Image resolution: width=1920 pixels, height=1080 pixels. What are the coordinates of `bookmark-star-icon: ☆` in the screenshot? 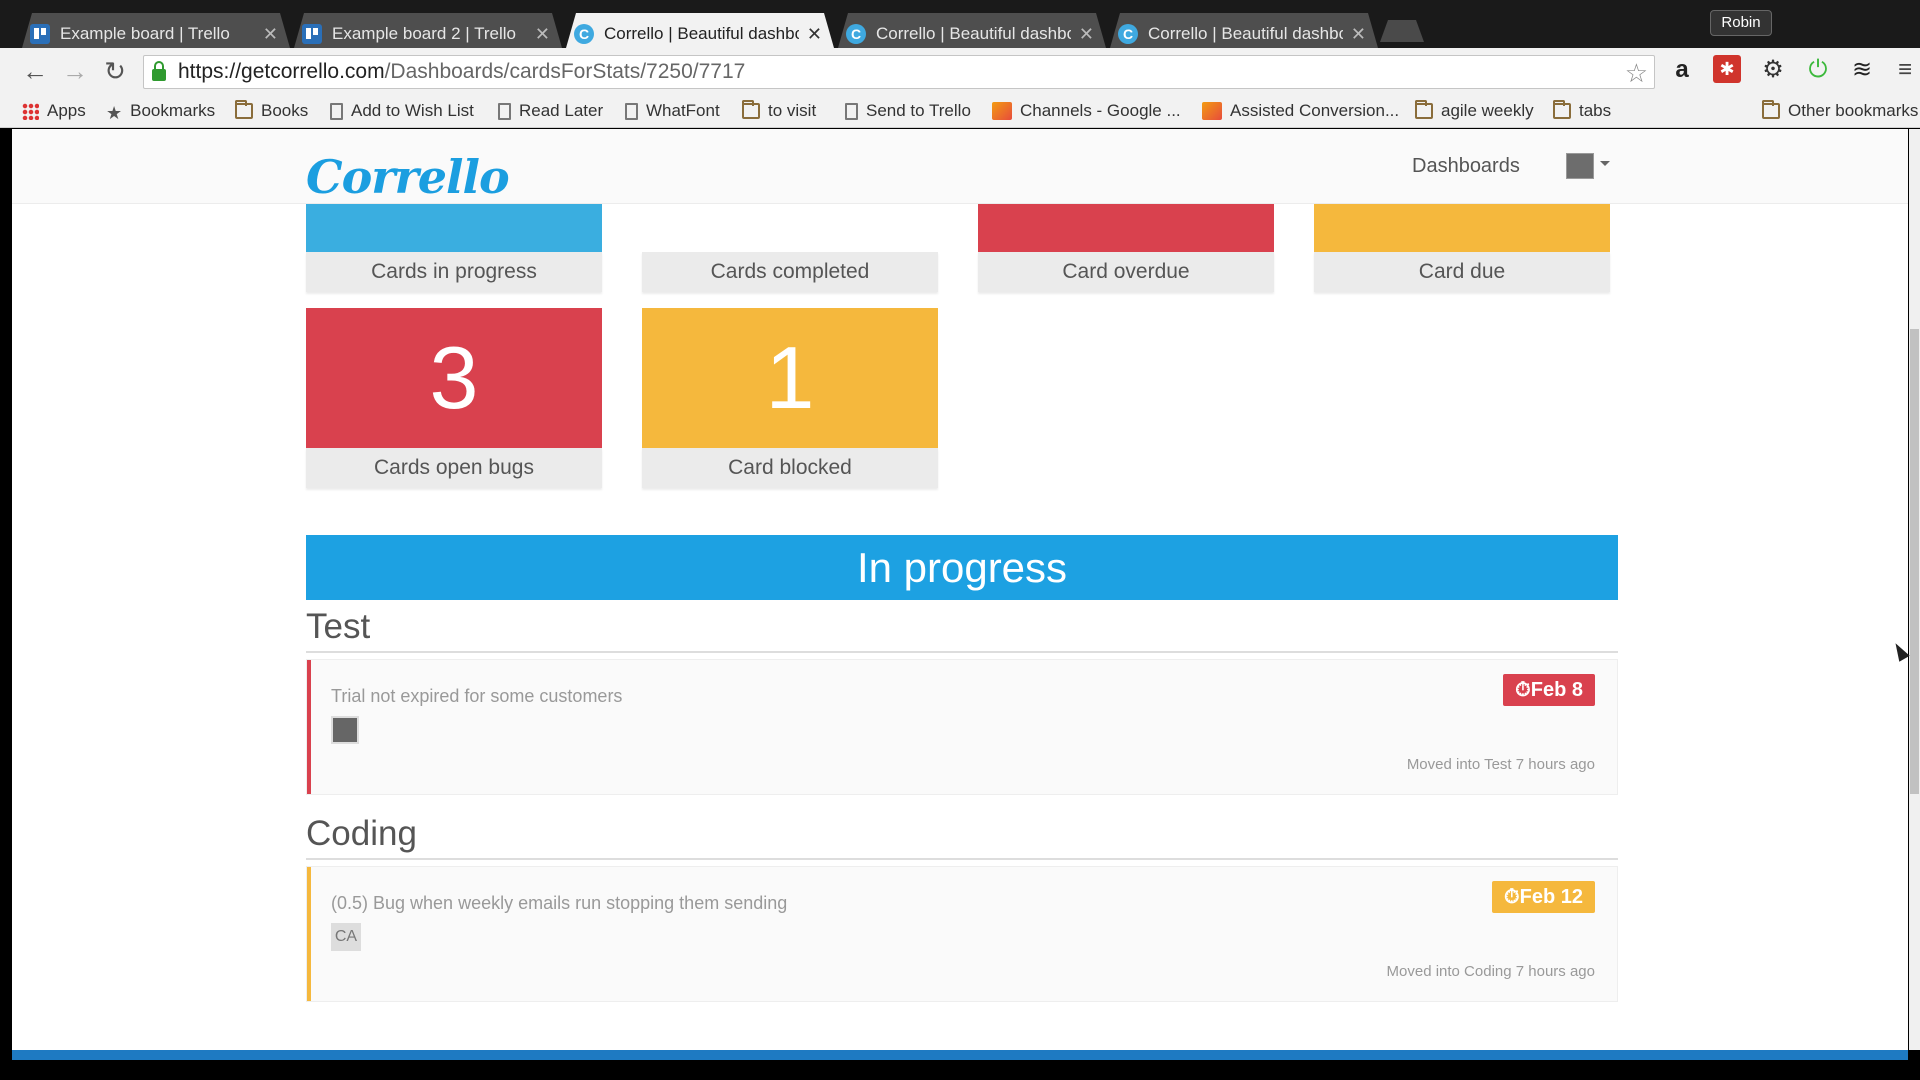 It's located at (1636, 73).